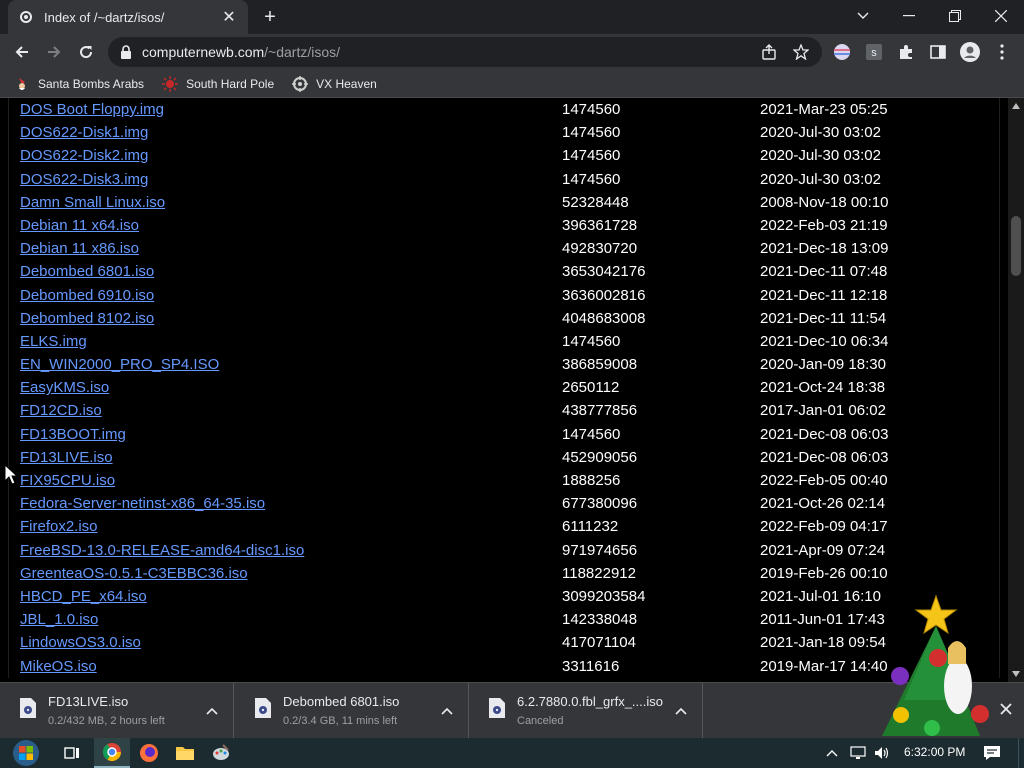 This screenshot has height=768, width=1024. Describe the element at coordinates (185, 753) in the screenshot. I see `taskbar-file-explorer` at that location.